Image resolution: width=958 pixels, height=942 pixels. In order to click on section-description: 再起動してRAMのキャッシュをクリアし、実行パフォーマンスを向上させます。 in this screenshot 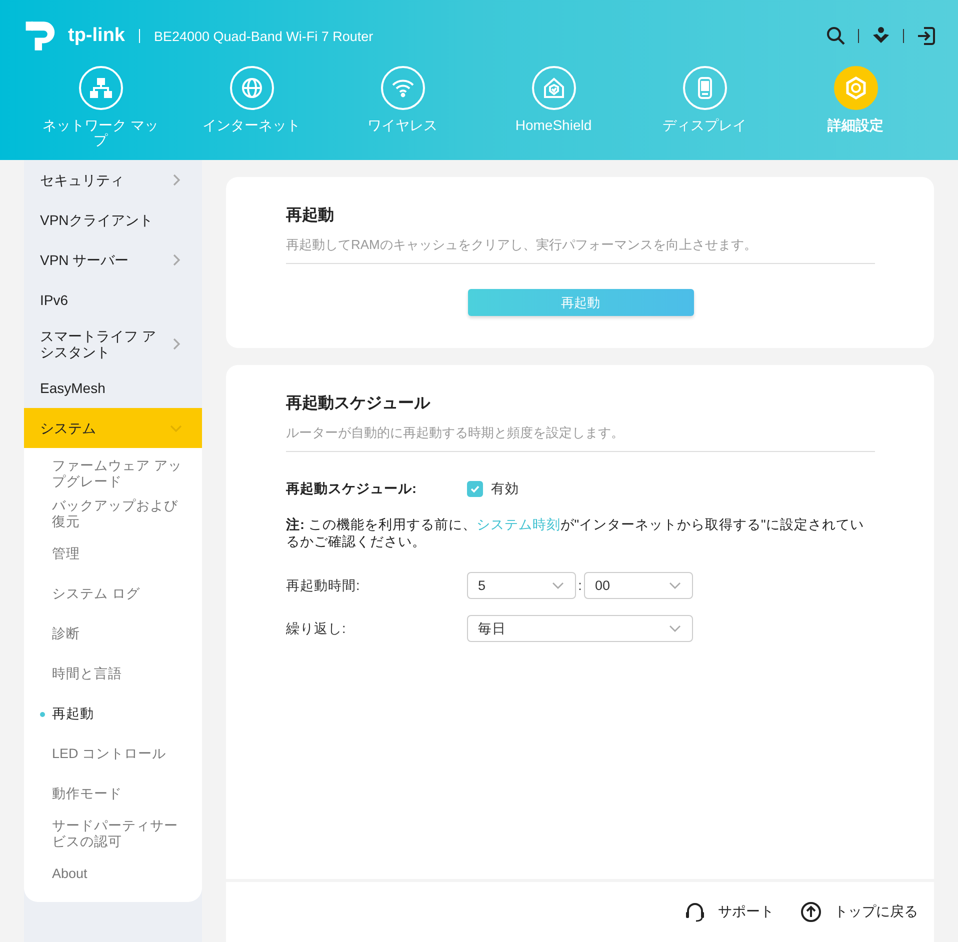, I will do `click(580, 250)`.